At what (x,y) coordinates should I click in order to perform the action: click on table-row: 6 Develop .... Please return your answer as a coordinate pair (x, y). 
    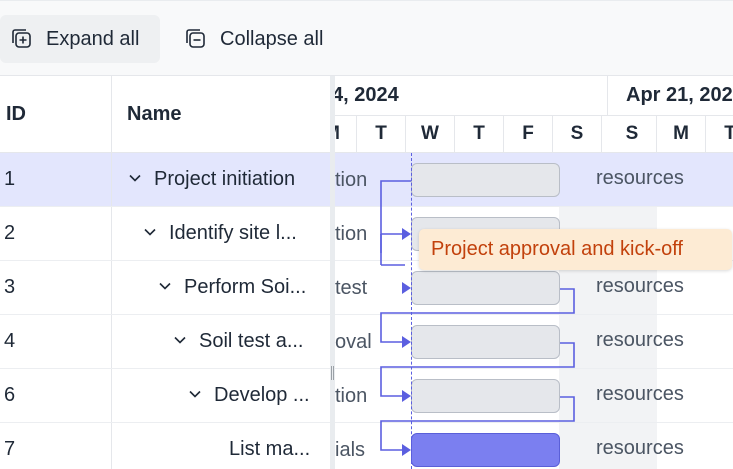
    Looking at the image, I should click on (165, 396).